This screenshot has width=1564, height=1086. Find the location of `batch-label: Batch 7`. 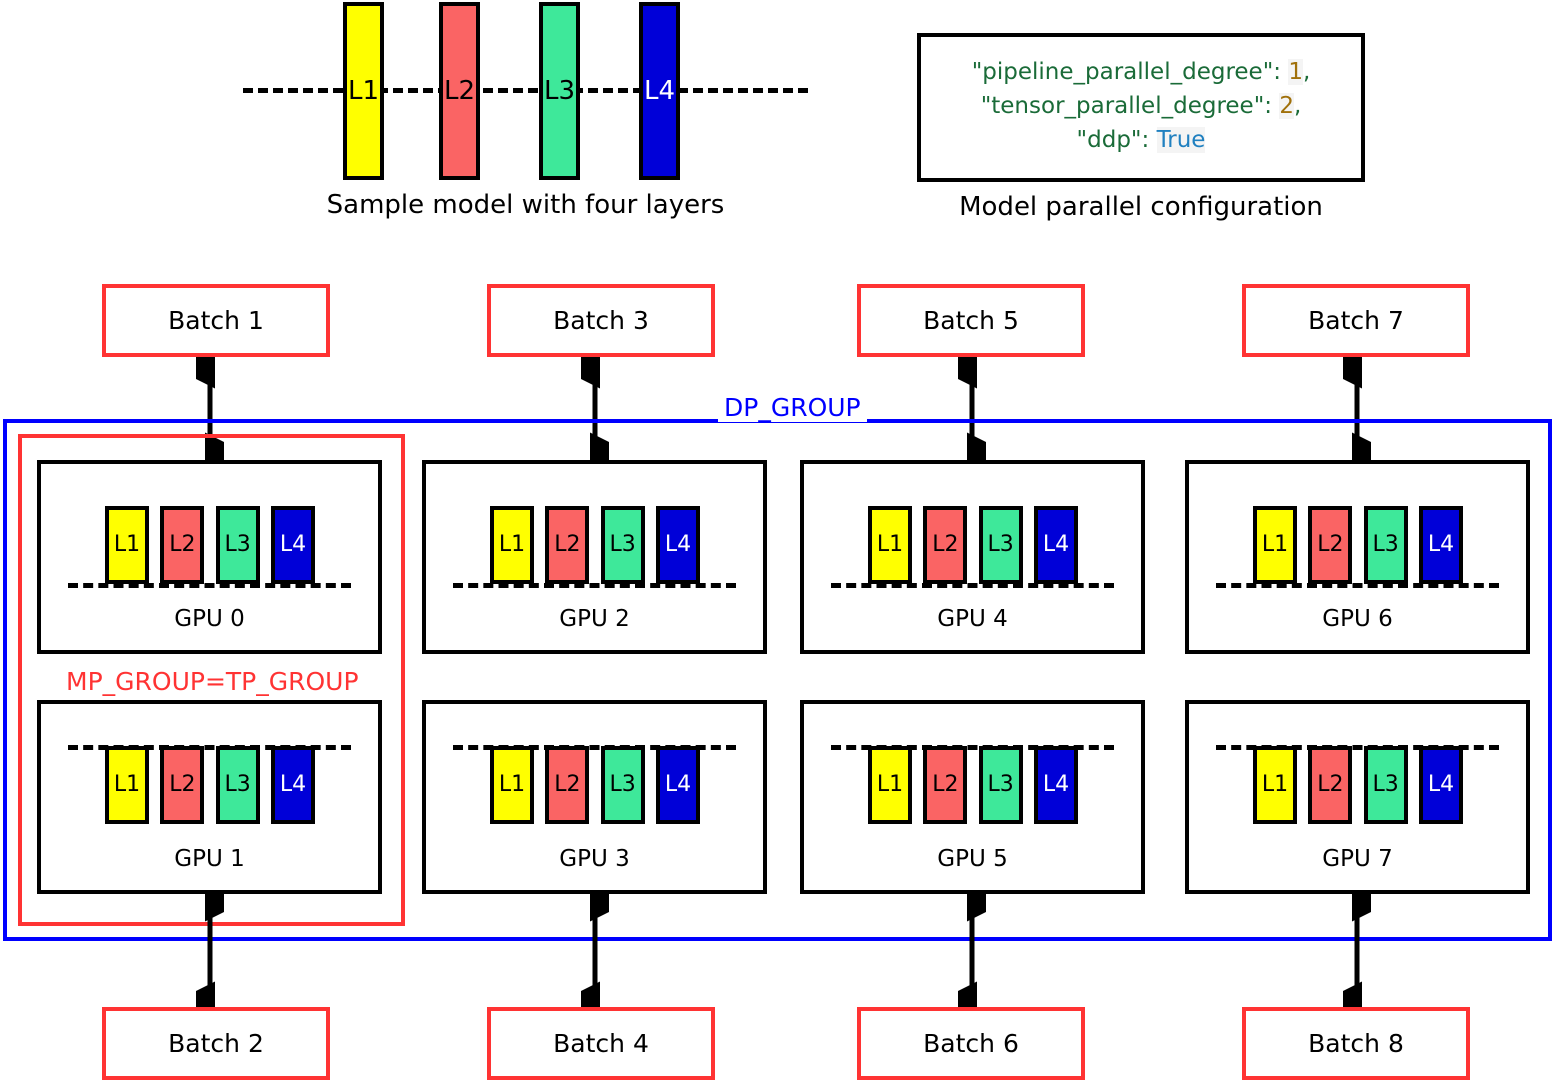

batch-label: Batch 7 is located at coordinates (1356, 320).